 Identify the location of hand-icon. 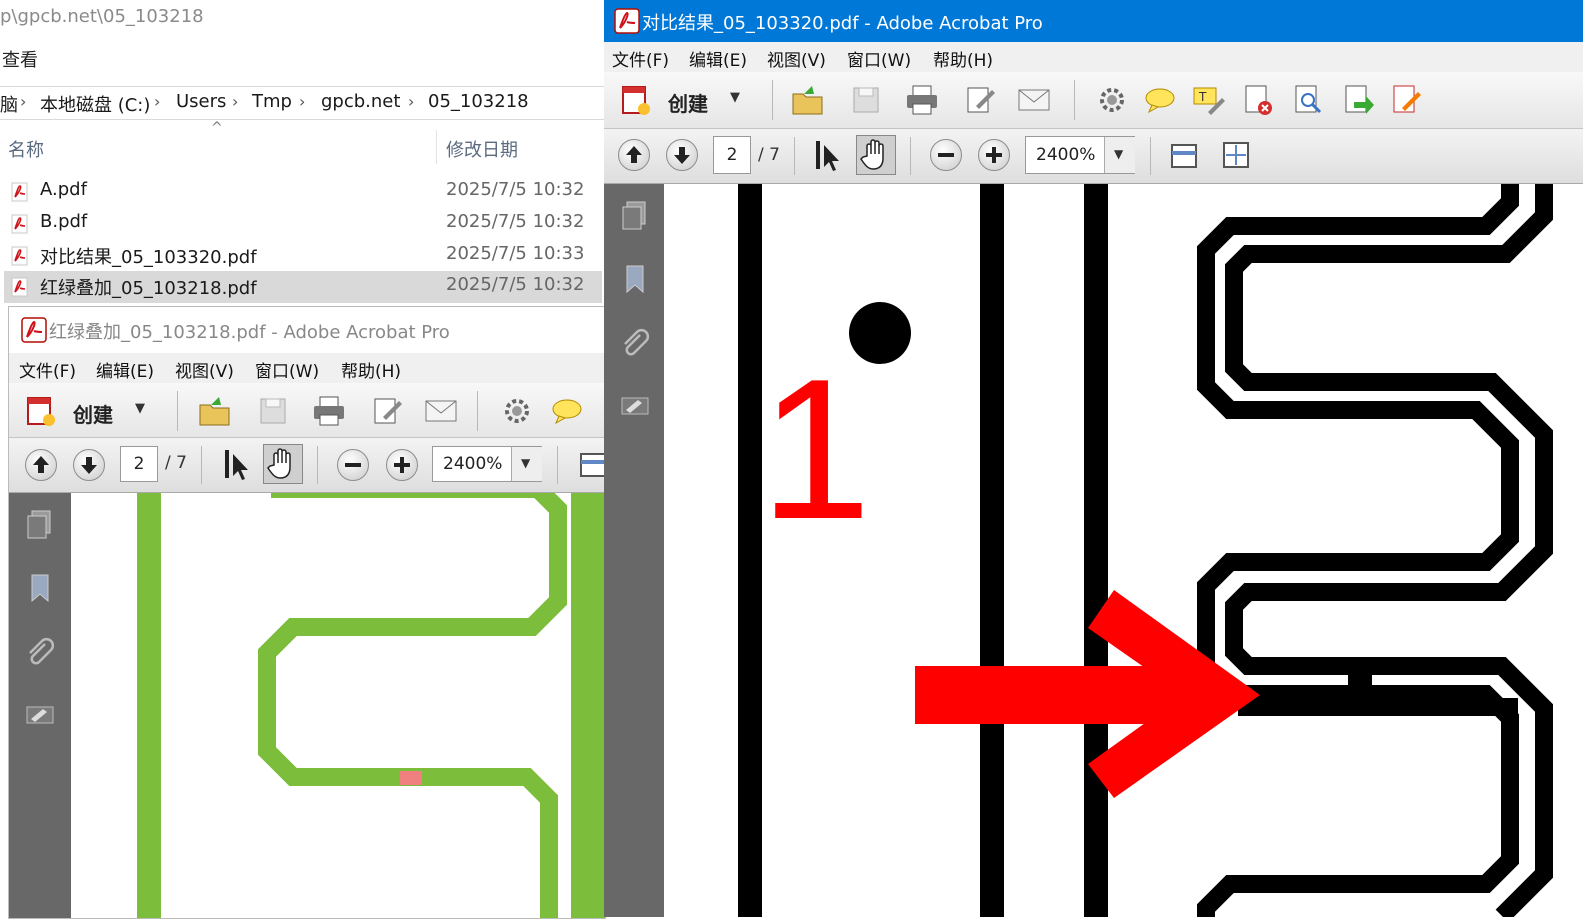
(279, 463).